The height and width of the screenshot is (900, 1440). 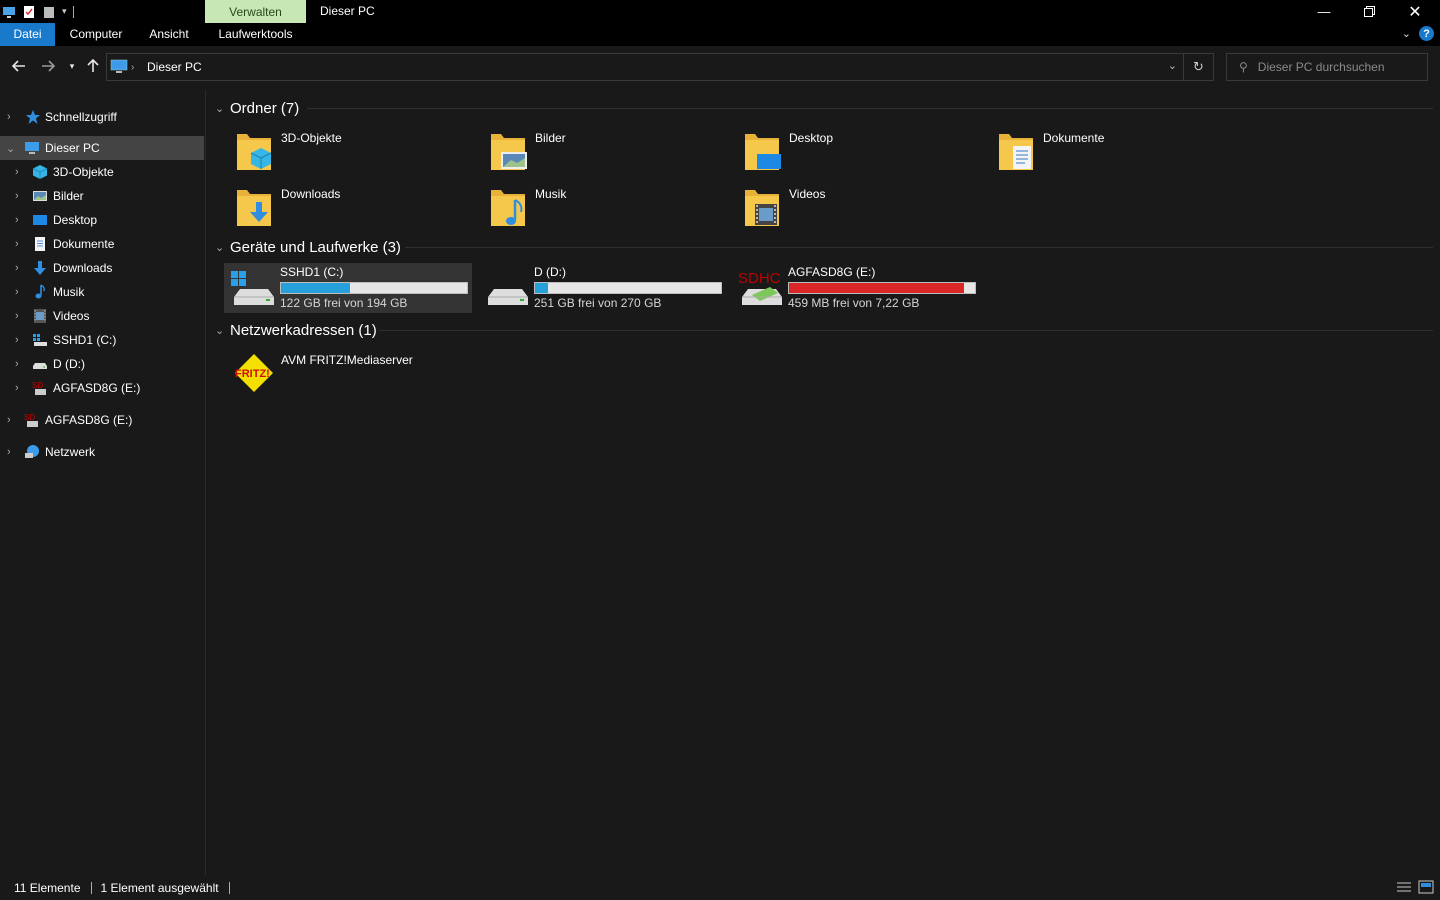 What do you see at coordinates (254, 208) in the screenshot?
I see `downloads-folder-icon` at bounding box center [254, 208].